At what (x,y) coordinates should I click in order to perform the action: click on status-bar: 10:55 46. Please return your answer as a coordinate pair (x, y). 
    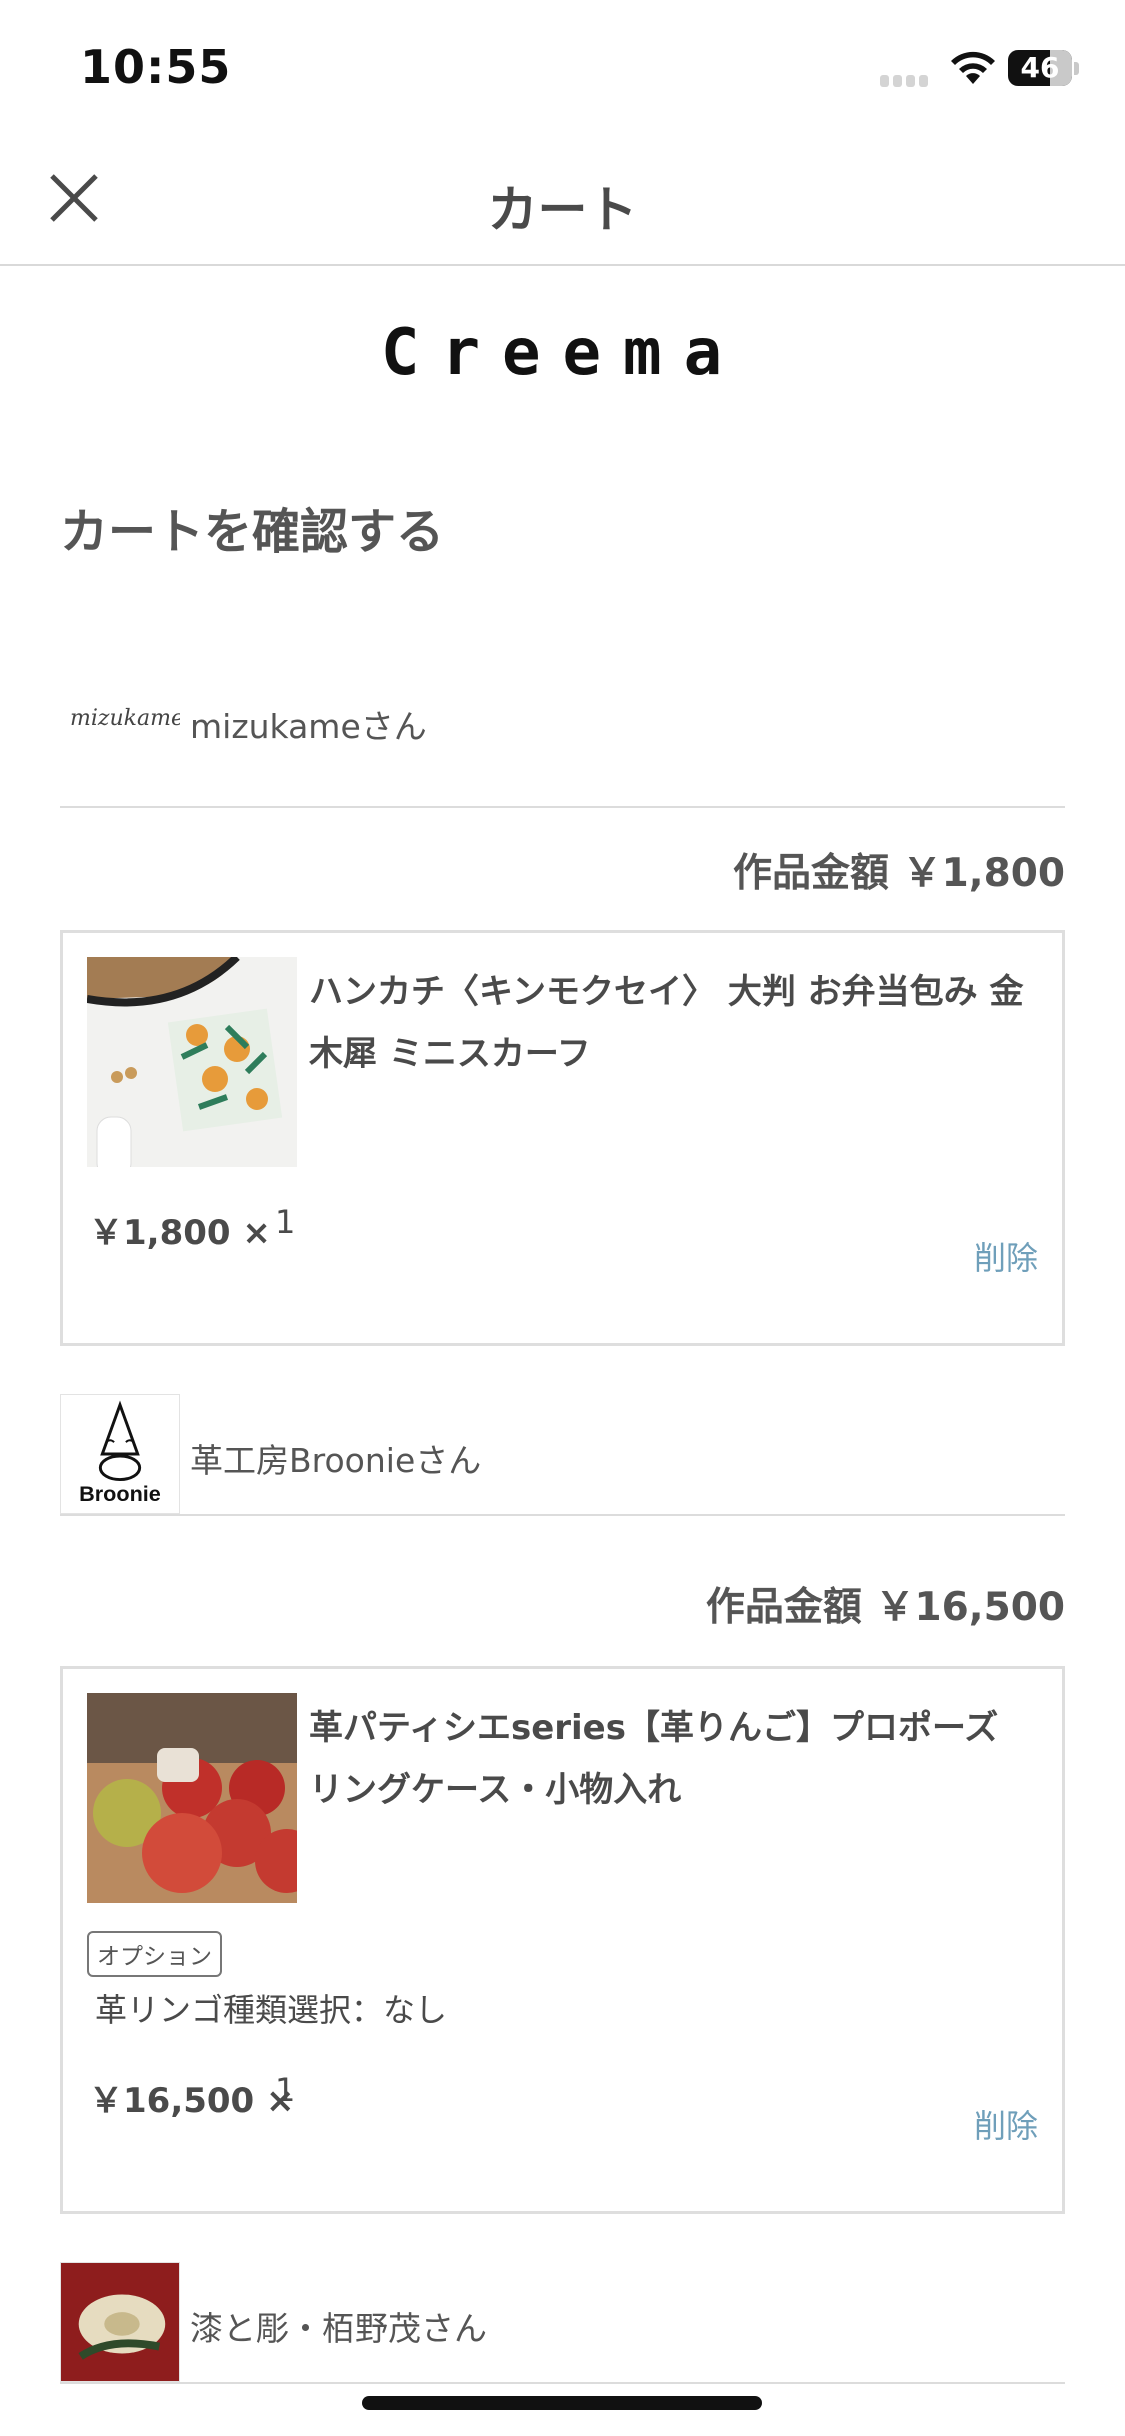
    Looking at the image, I should click on (562, 66).